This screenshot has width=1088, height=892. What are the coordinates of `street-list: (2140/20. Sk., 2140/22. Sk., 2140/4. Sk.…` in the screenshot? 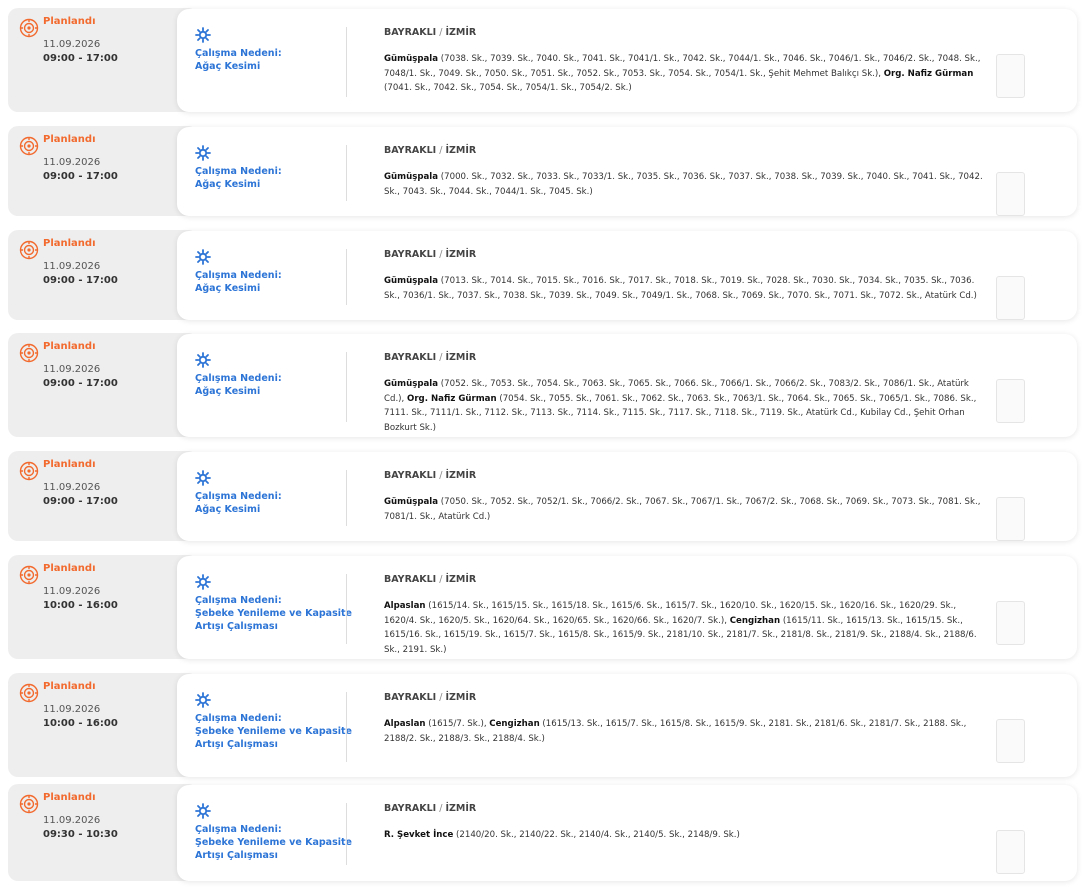 It's located at (596, 835).